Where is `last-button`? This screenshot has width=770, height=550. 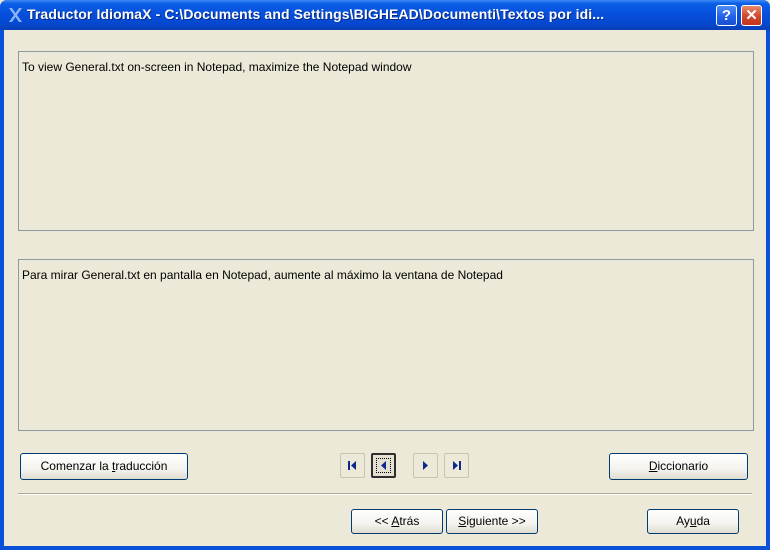
last-button is located at coordinates (456, 465).